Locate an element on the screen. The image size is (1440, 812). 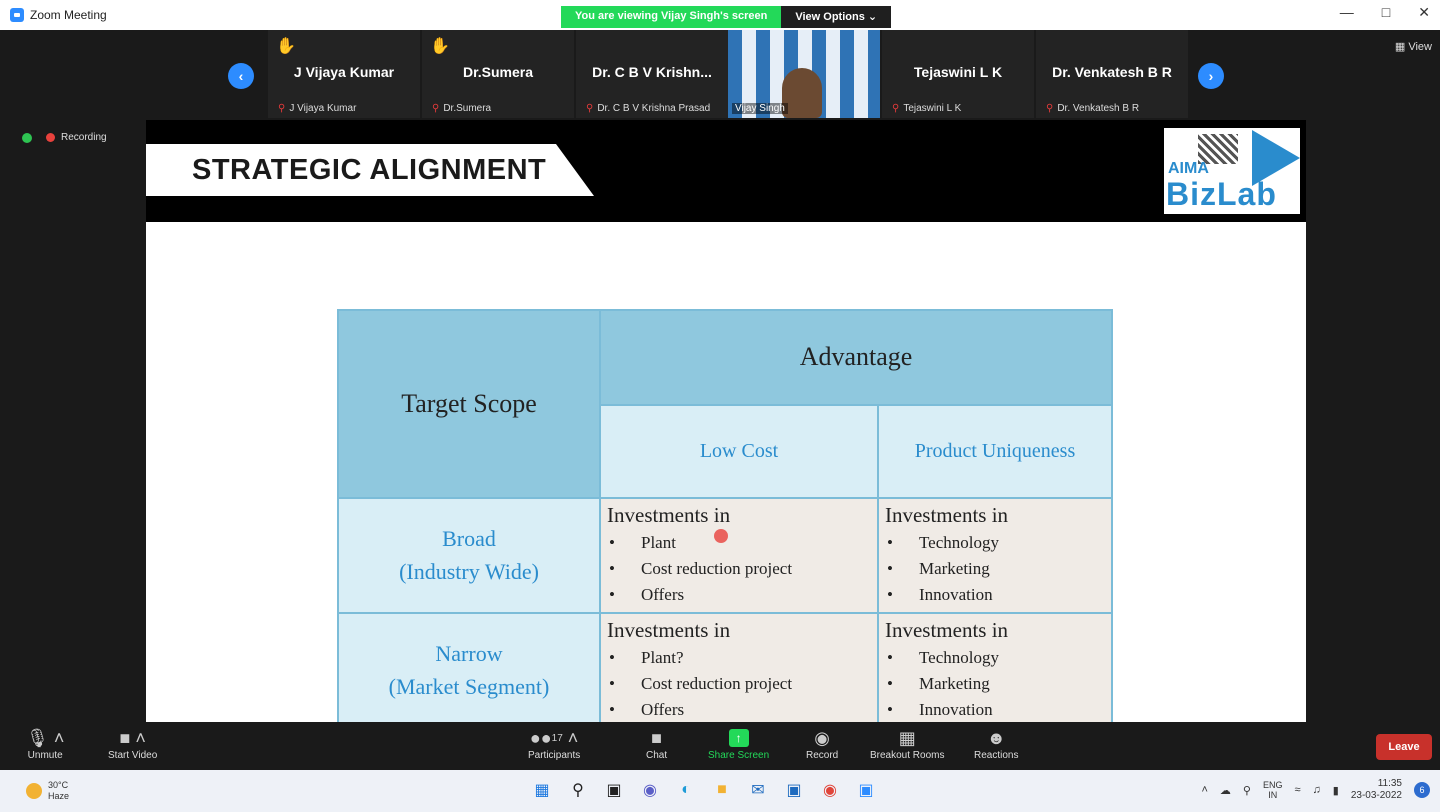
windows-start-icon: ▦ is located at coordinates (542, 790).